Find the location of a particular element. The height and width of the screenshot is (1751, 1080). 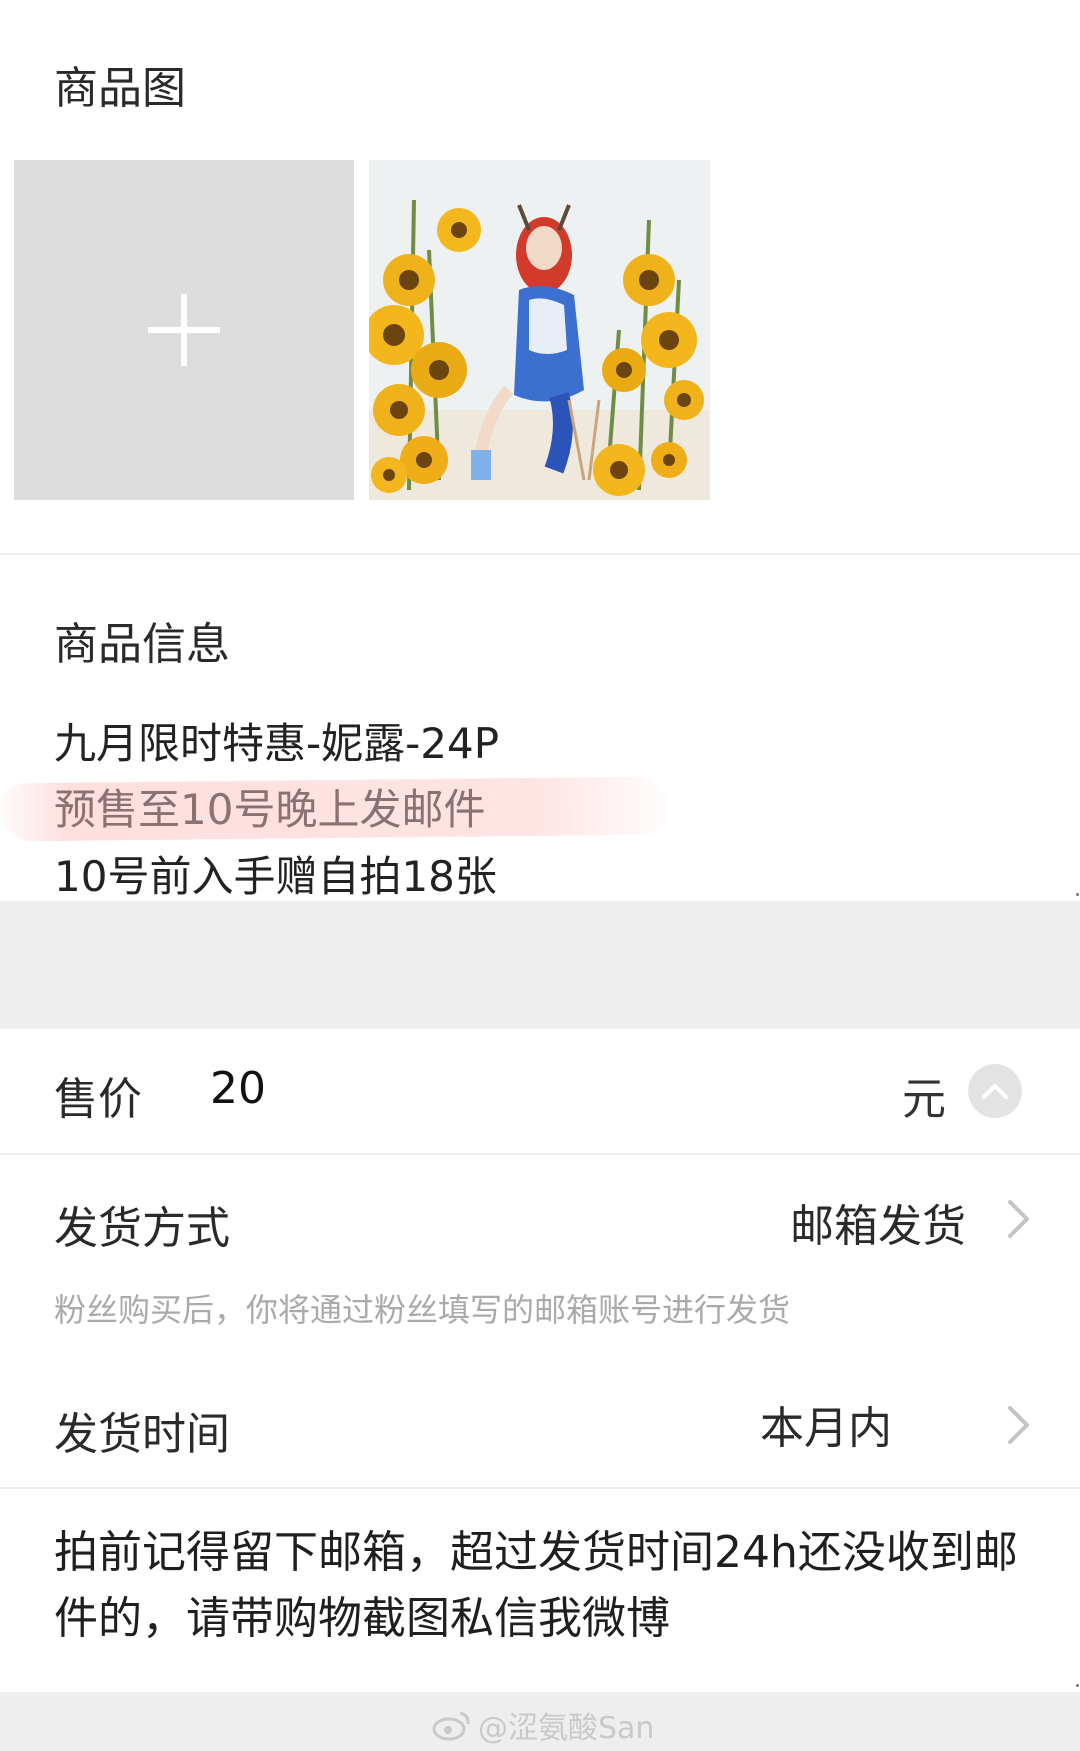

plus-icon is located at coordinates (184, 330).